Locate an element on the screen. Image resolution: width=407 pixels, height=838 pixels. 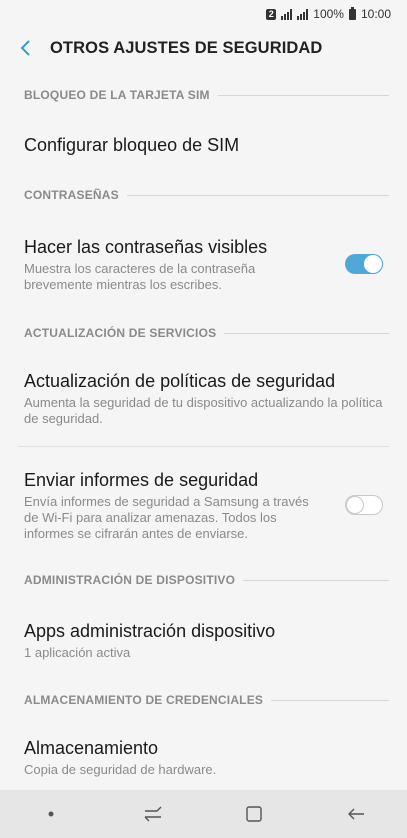
battery-percent: 100% is located at coordinates (328, 14).